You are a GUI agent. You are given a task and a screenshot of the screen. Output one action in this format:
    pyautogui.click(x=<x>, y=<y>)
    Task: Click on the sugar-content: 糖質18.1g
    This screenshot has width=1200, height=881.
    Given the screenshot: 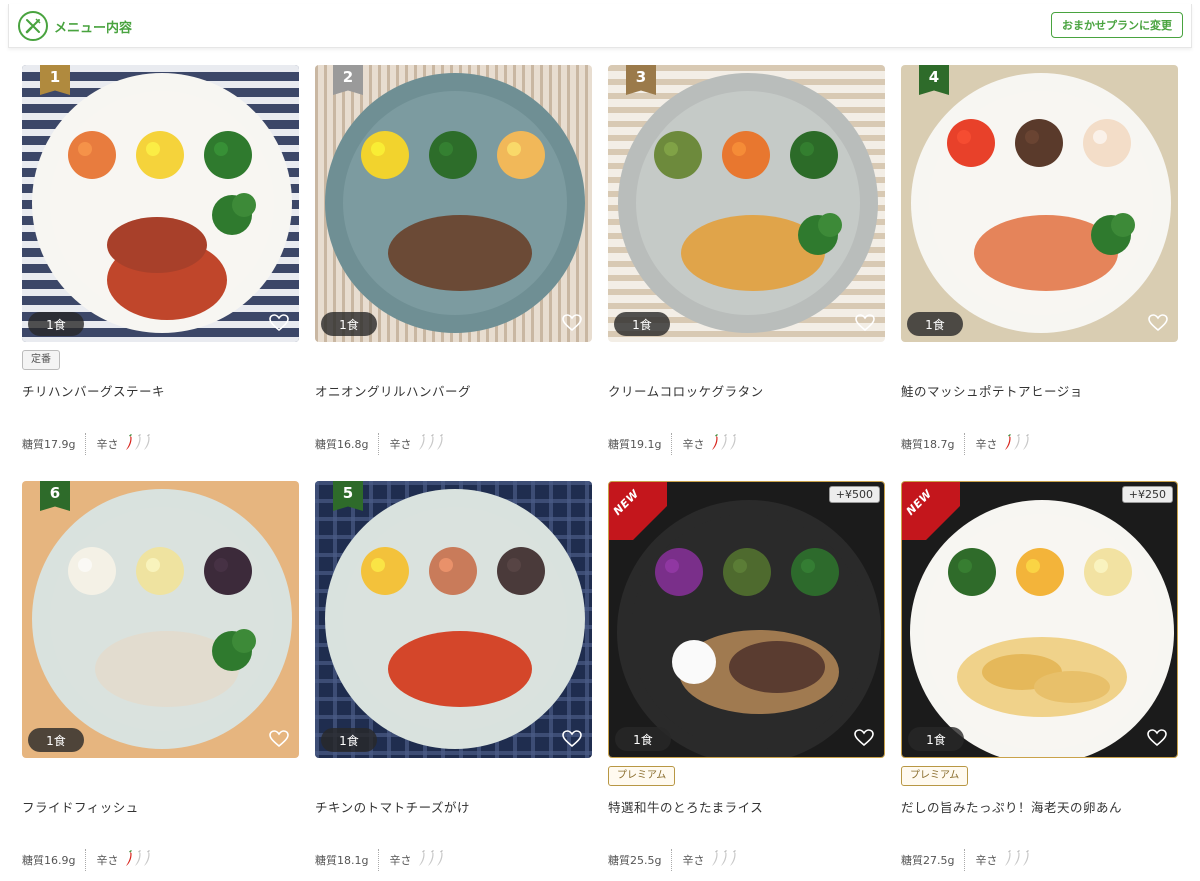 What is the action you would take?
    pyautogui.click(x=347, y=860)
    